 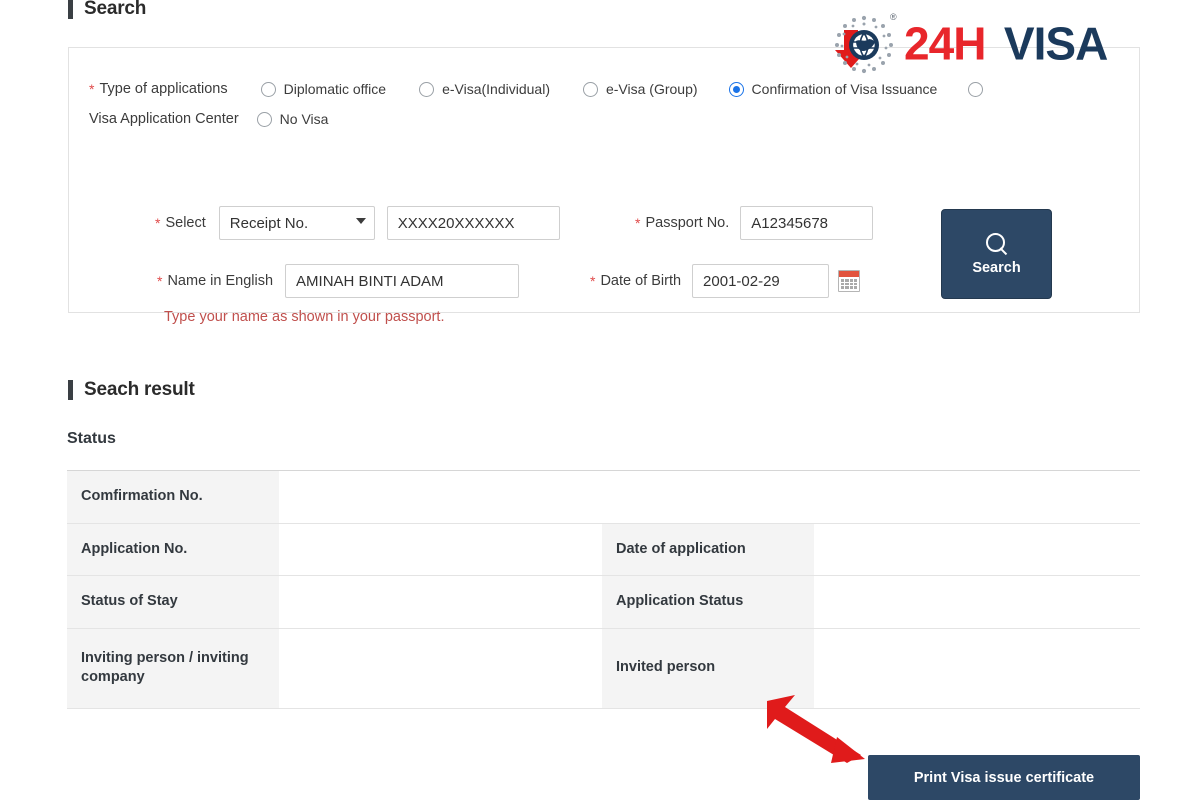 I want to click on table-row: Application No. Date of application, so click(x=603, y=549).